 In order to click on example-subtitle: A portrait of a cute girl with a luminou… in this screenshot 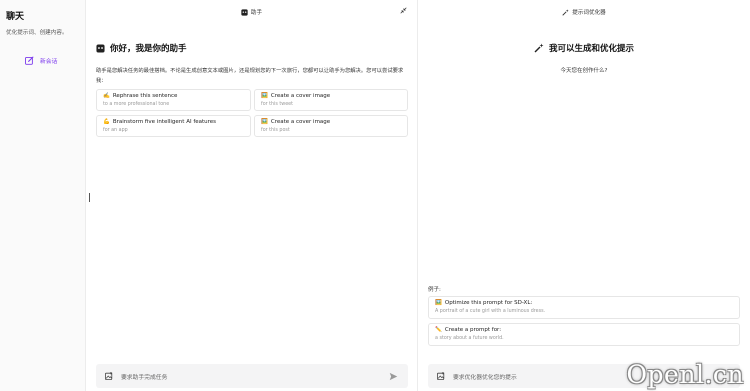, I will do `click(490, 311)`.